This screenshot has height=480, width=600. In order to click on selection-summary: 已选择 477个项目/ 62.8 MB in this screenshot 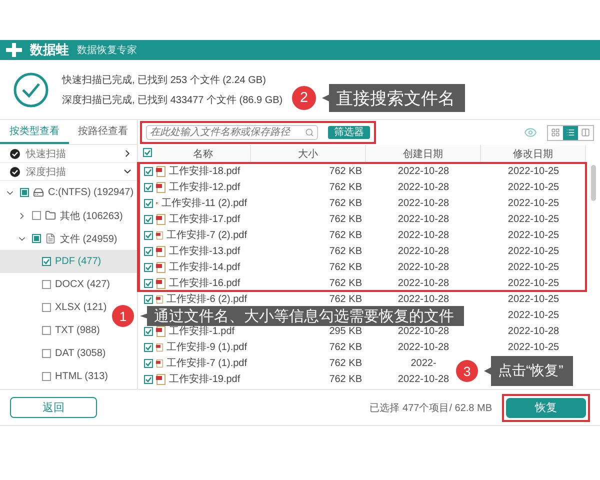, I will do `click(431, 408)`.